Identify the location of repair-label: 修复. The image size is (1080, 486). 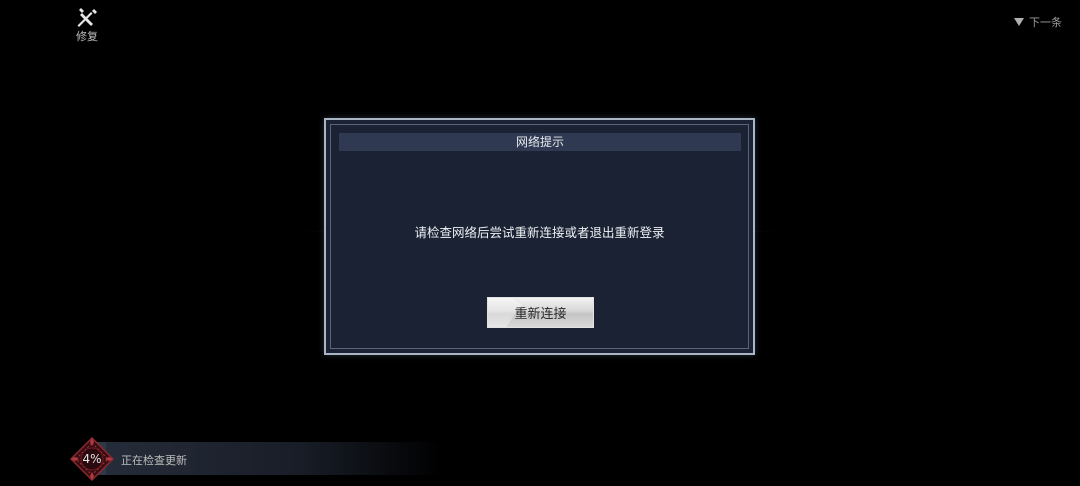
(87, 36).